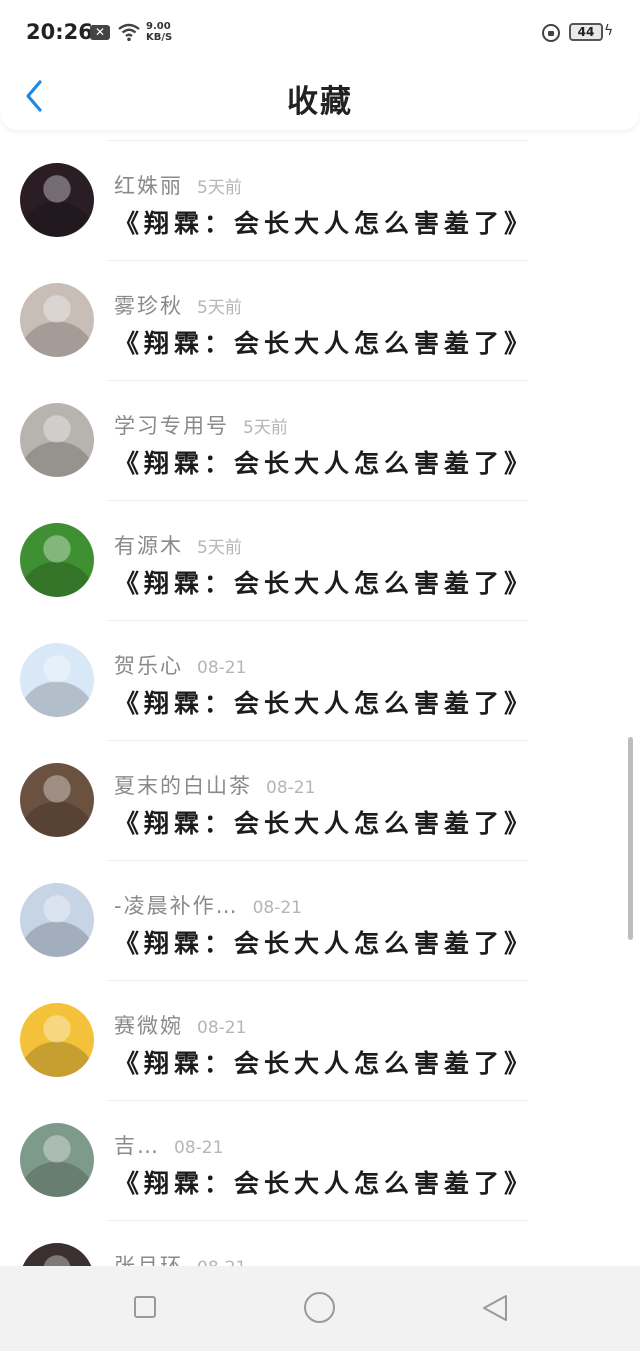 Image resolution: width=640 pixels, height=1351 pixels. I want to click on header-card: 20:26 ✕ 9.00 KB/S 44 ϟ 收藏, so click(320, 65).